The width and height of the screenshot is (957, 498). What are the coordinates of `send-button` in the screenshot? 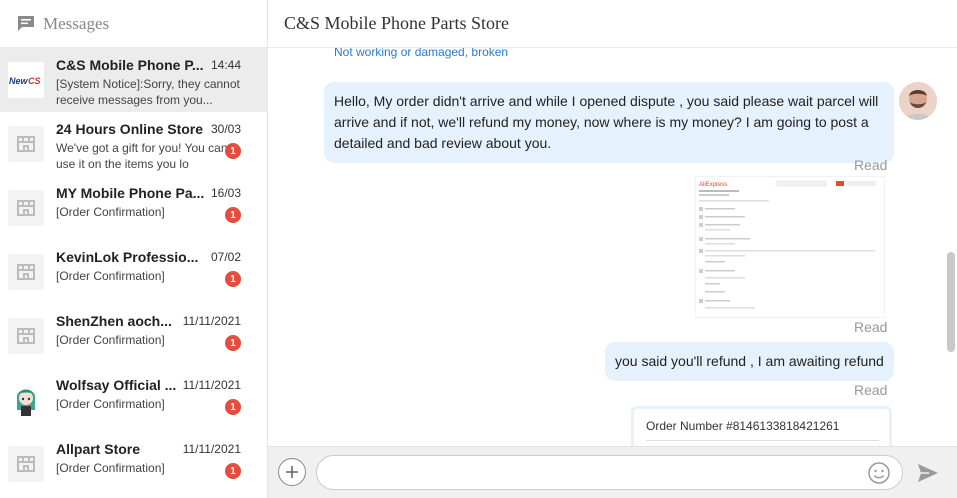 It's located at (928, 473).